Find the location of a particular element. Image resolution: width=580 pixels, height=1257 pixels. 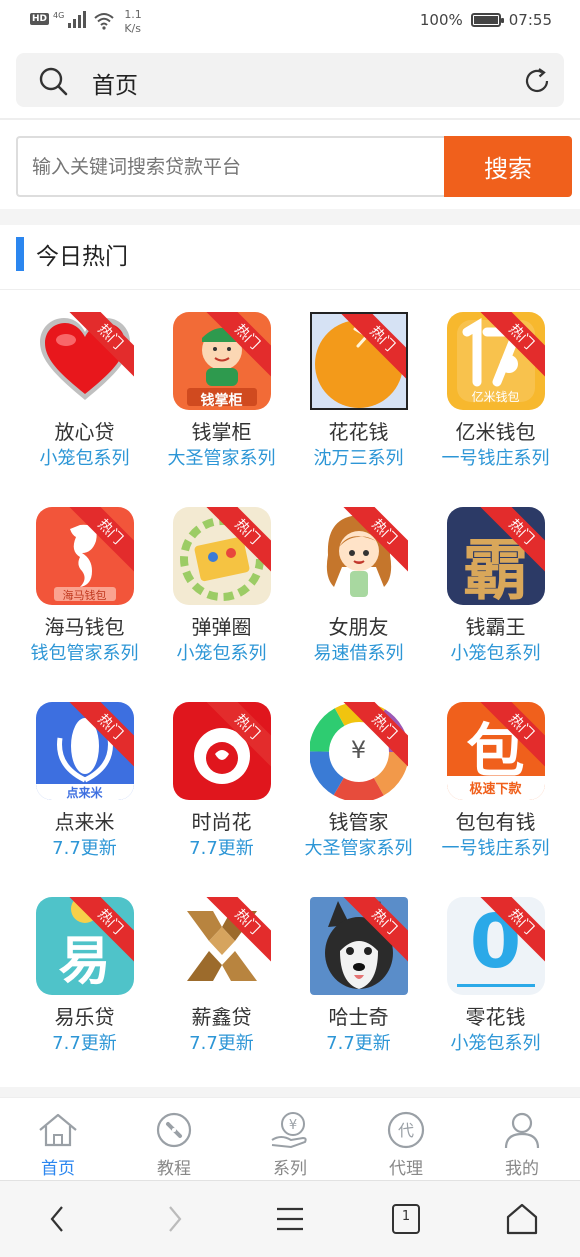

tab-agent: 代 代理 is located at coordinates (406, 1138).